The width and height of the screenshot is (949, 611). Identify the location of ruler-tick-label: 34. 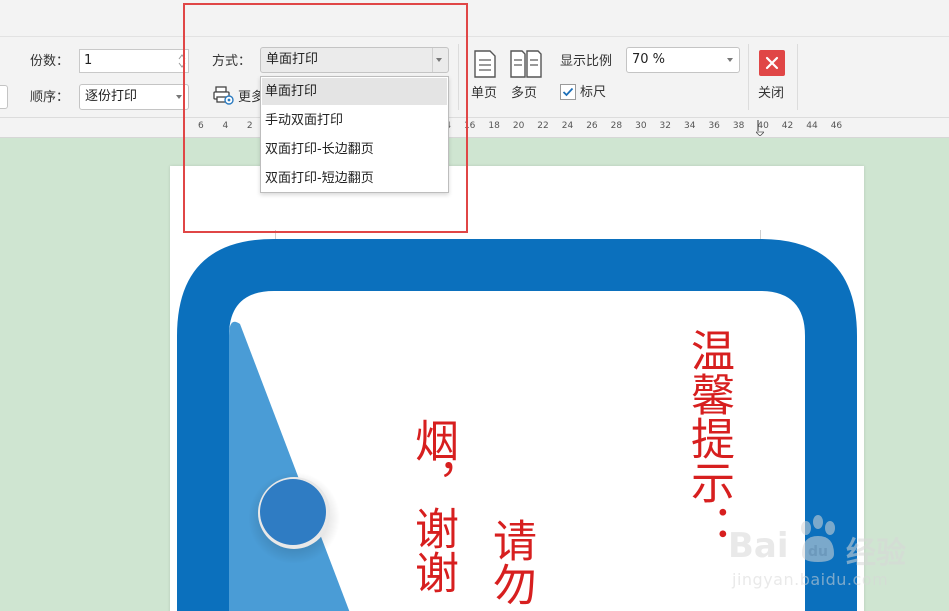
(690, 126).